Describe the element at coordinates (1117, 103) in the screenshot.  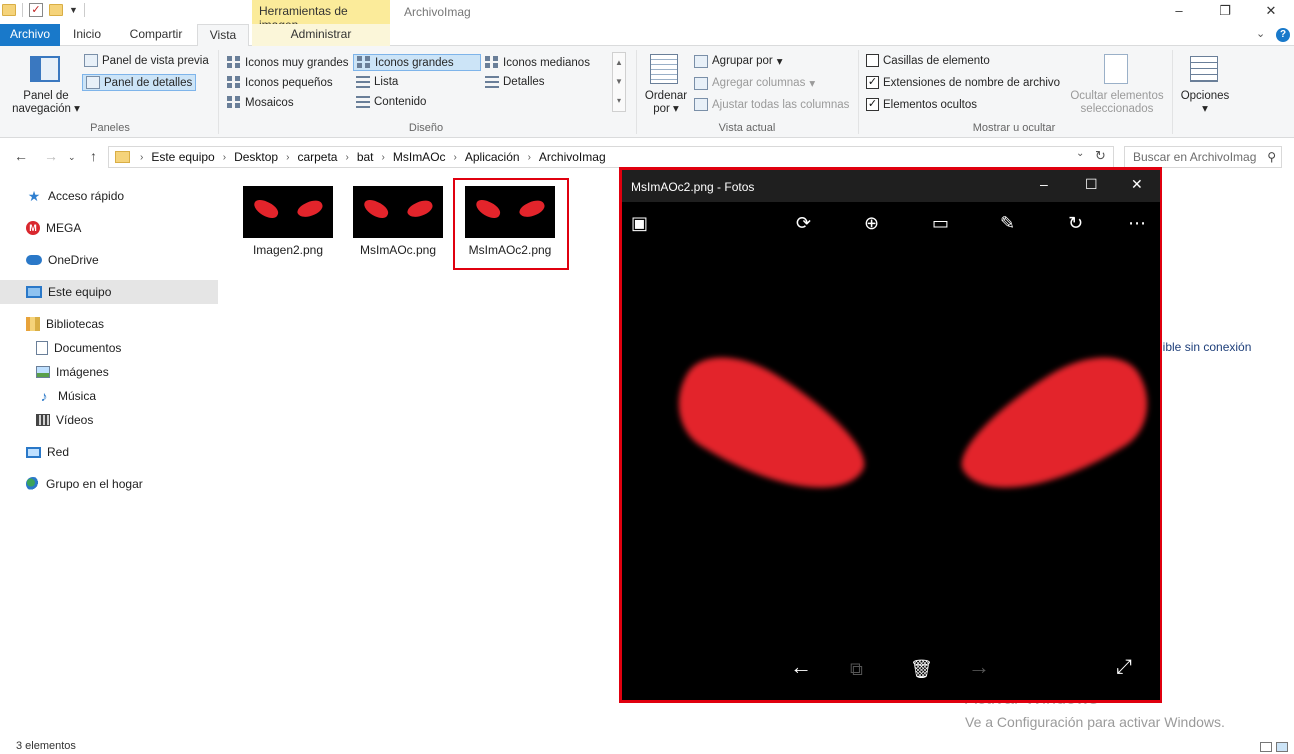
I see `hide-selected-button: Ocultar elementos seleccionados` at that location.